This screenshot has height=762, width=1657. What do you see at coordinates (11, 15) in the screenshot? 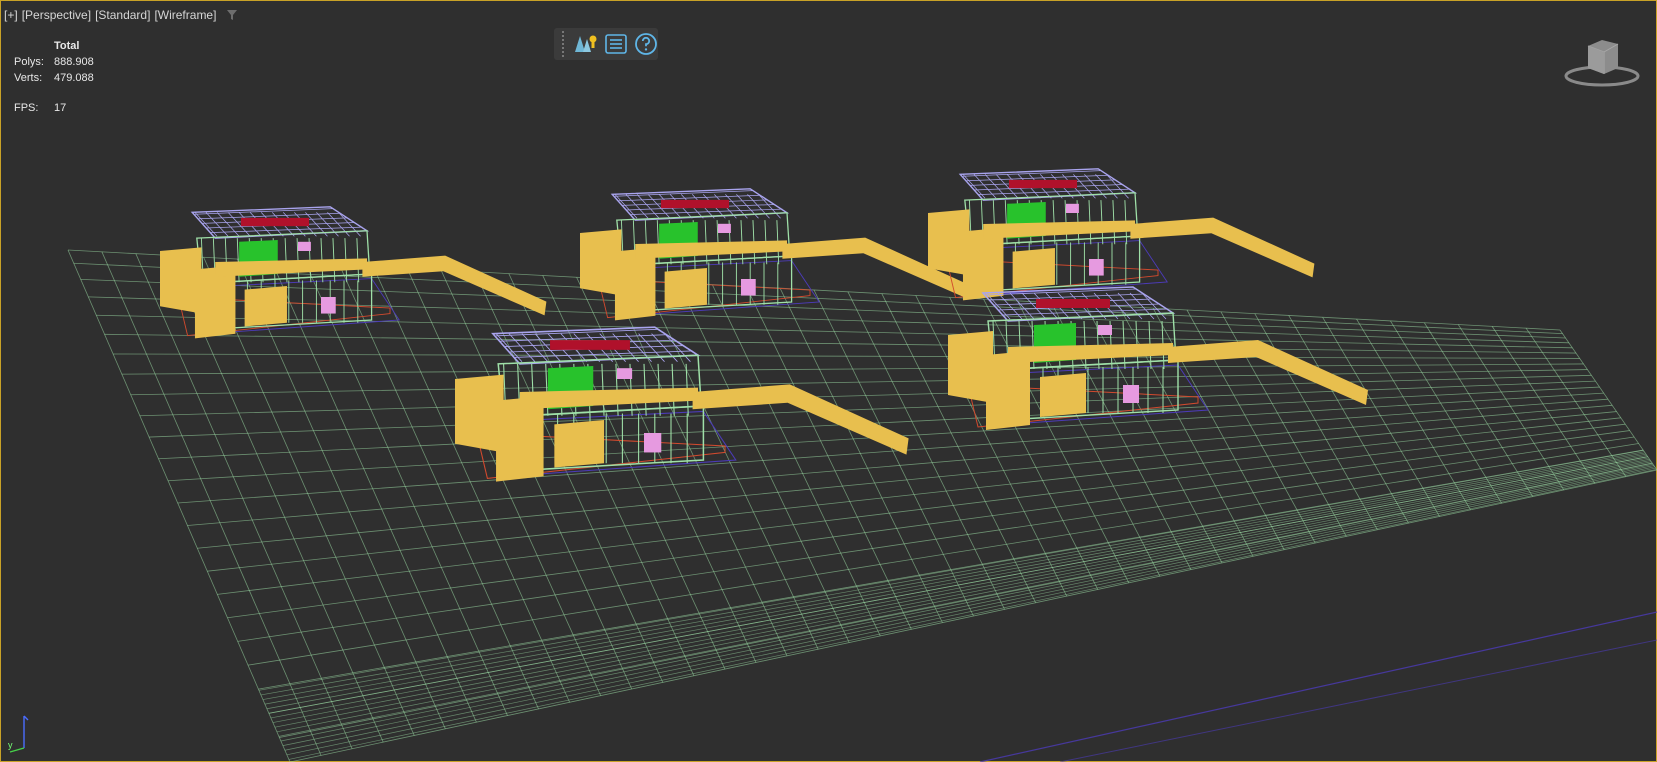
I see `viewport-general-menu: [+]` at bounding box center [11, 15].